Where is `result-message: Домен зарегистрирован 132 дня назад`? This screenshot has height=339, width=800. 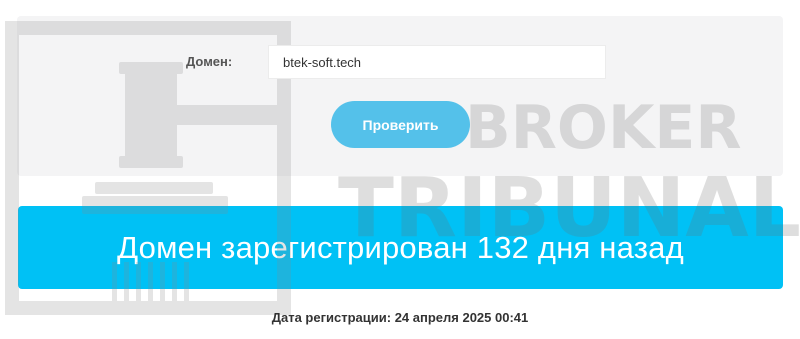 result-message: Домен зарегистрирован 132 дня назад is located at coordinates (400, 247).